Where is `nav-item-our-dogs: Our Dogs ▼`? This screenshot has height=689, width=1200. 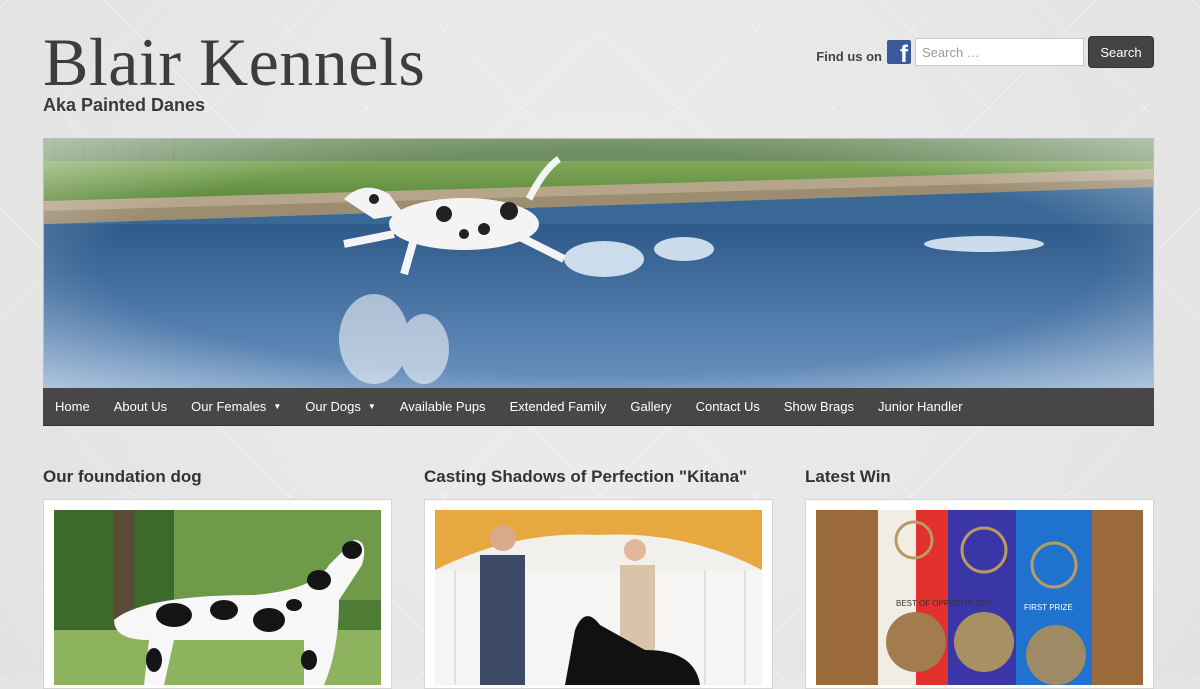
nav-item-our-dogs: Our Dogs ▼ is located at coordinates (340, 407).